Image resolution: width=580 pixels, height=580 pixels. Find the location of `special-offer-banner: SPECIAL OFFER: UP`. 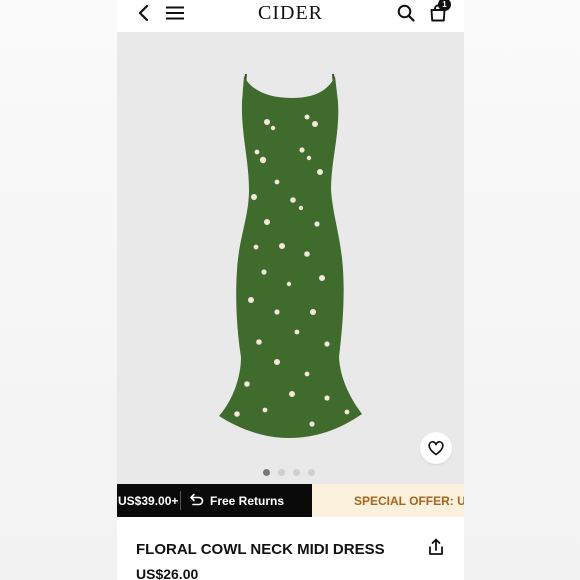

special-offer-banner: SPECIAL OFFER: UP is located at coordinates (388, 500).